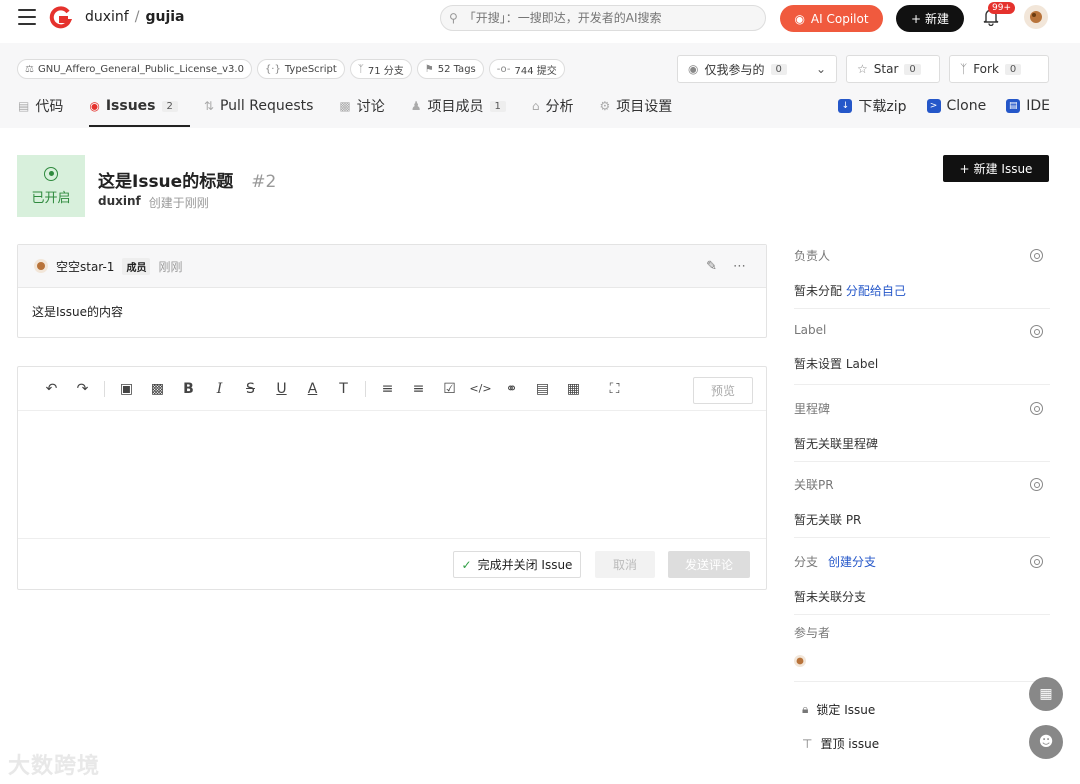  I want to click on italic-icon: I, so click(219, 389).